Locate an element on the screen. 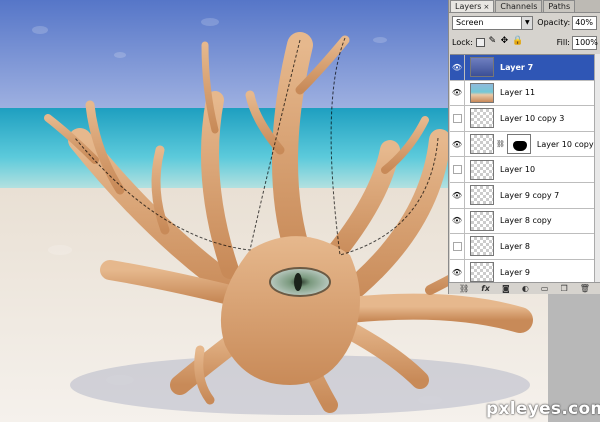 The width and height of the screenshot is (600, 422). blend-mode-select: Screen ▼ is located at coordinates (493, 22).